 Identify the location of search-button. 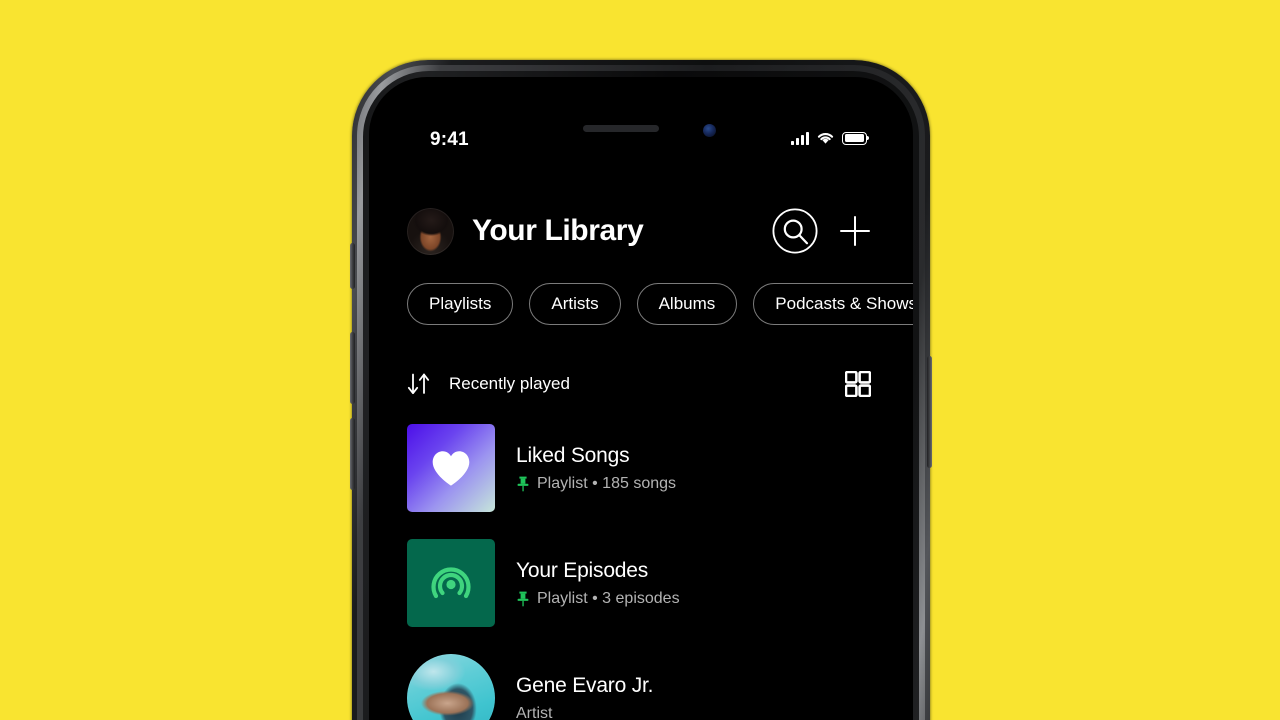
(795, 231).